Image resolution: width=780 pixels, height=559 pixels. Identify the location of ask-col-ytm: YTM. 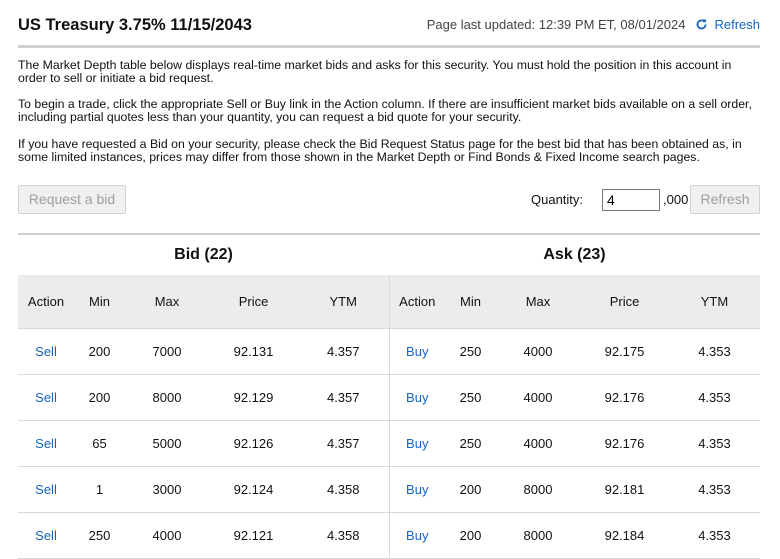
(714, 302).